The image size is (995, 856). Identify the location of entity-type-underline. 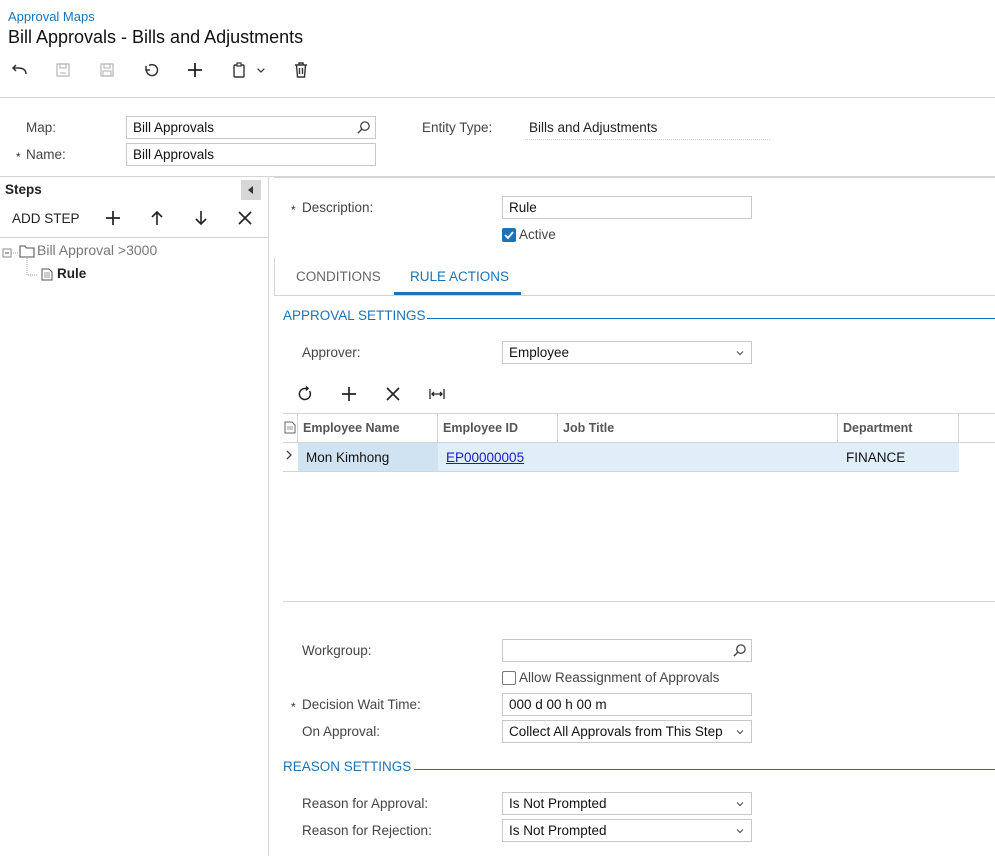
(647, 139).